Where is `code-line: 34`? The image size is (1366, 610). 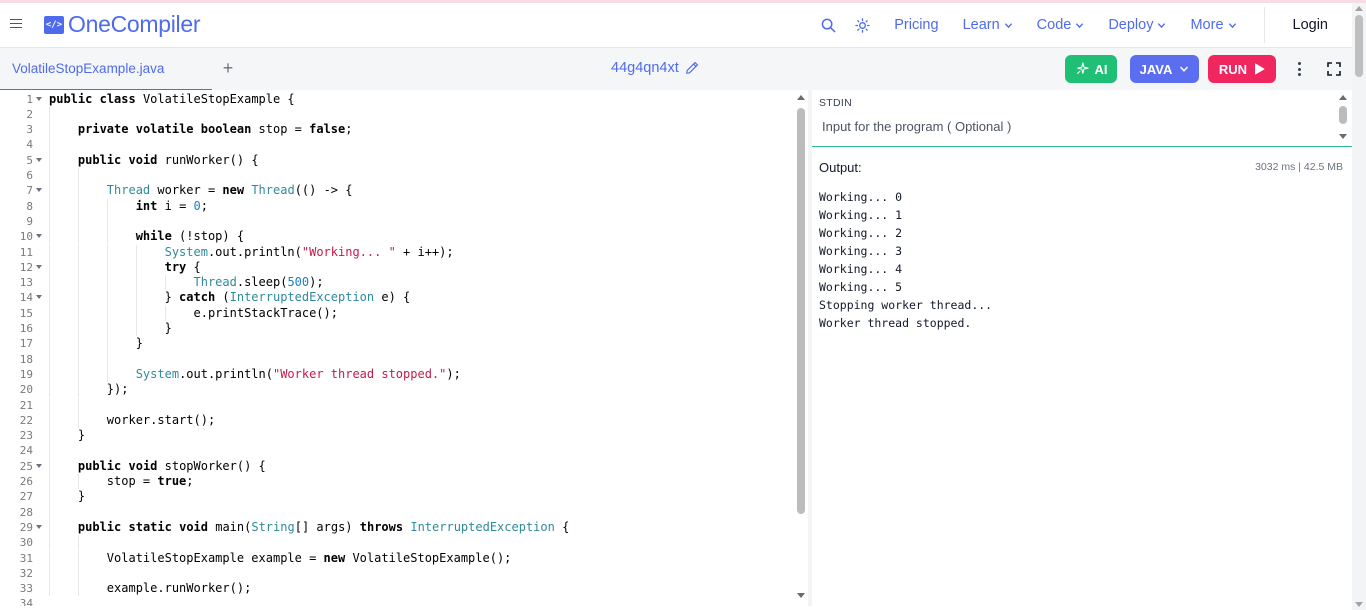
code-line: 34 is located at coordinates (400, 601).